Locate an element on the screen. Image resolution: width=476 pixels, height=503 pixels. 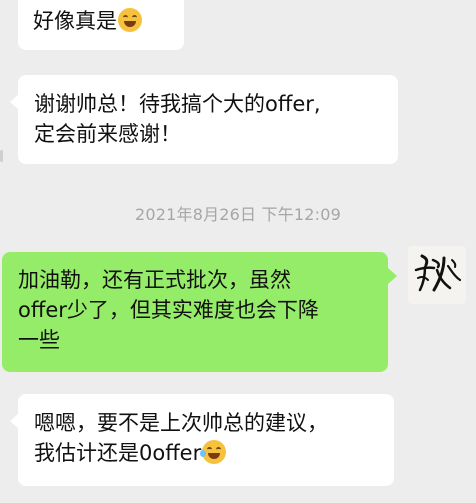
message-bubble-incoming: 嗯嗯，要不是上次帅总的建议， 我估计还是0offer is located at coordinates (206, 440).